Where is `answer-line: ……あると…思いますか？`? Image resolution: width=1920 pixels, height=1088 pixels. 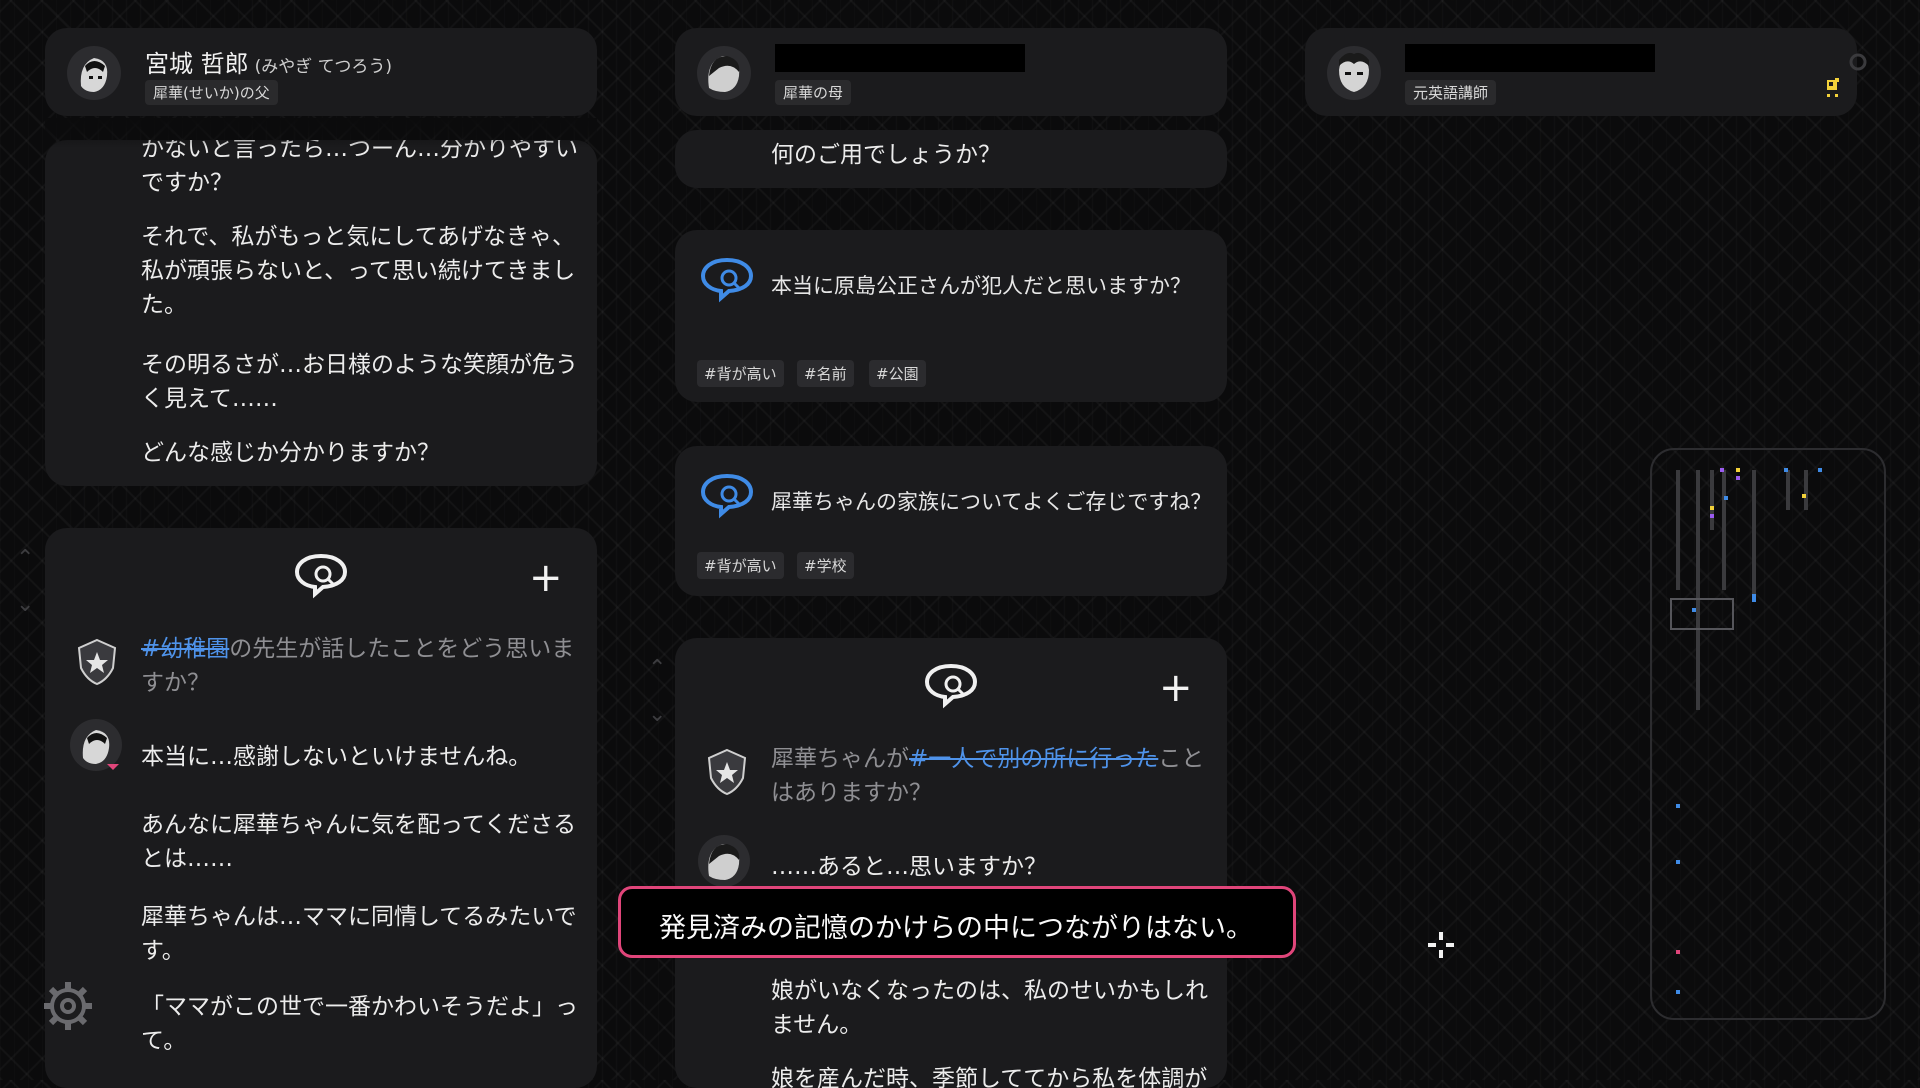
answer-line: ……あると…思いますか？ is located at coordinates (909, 867).